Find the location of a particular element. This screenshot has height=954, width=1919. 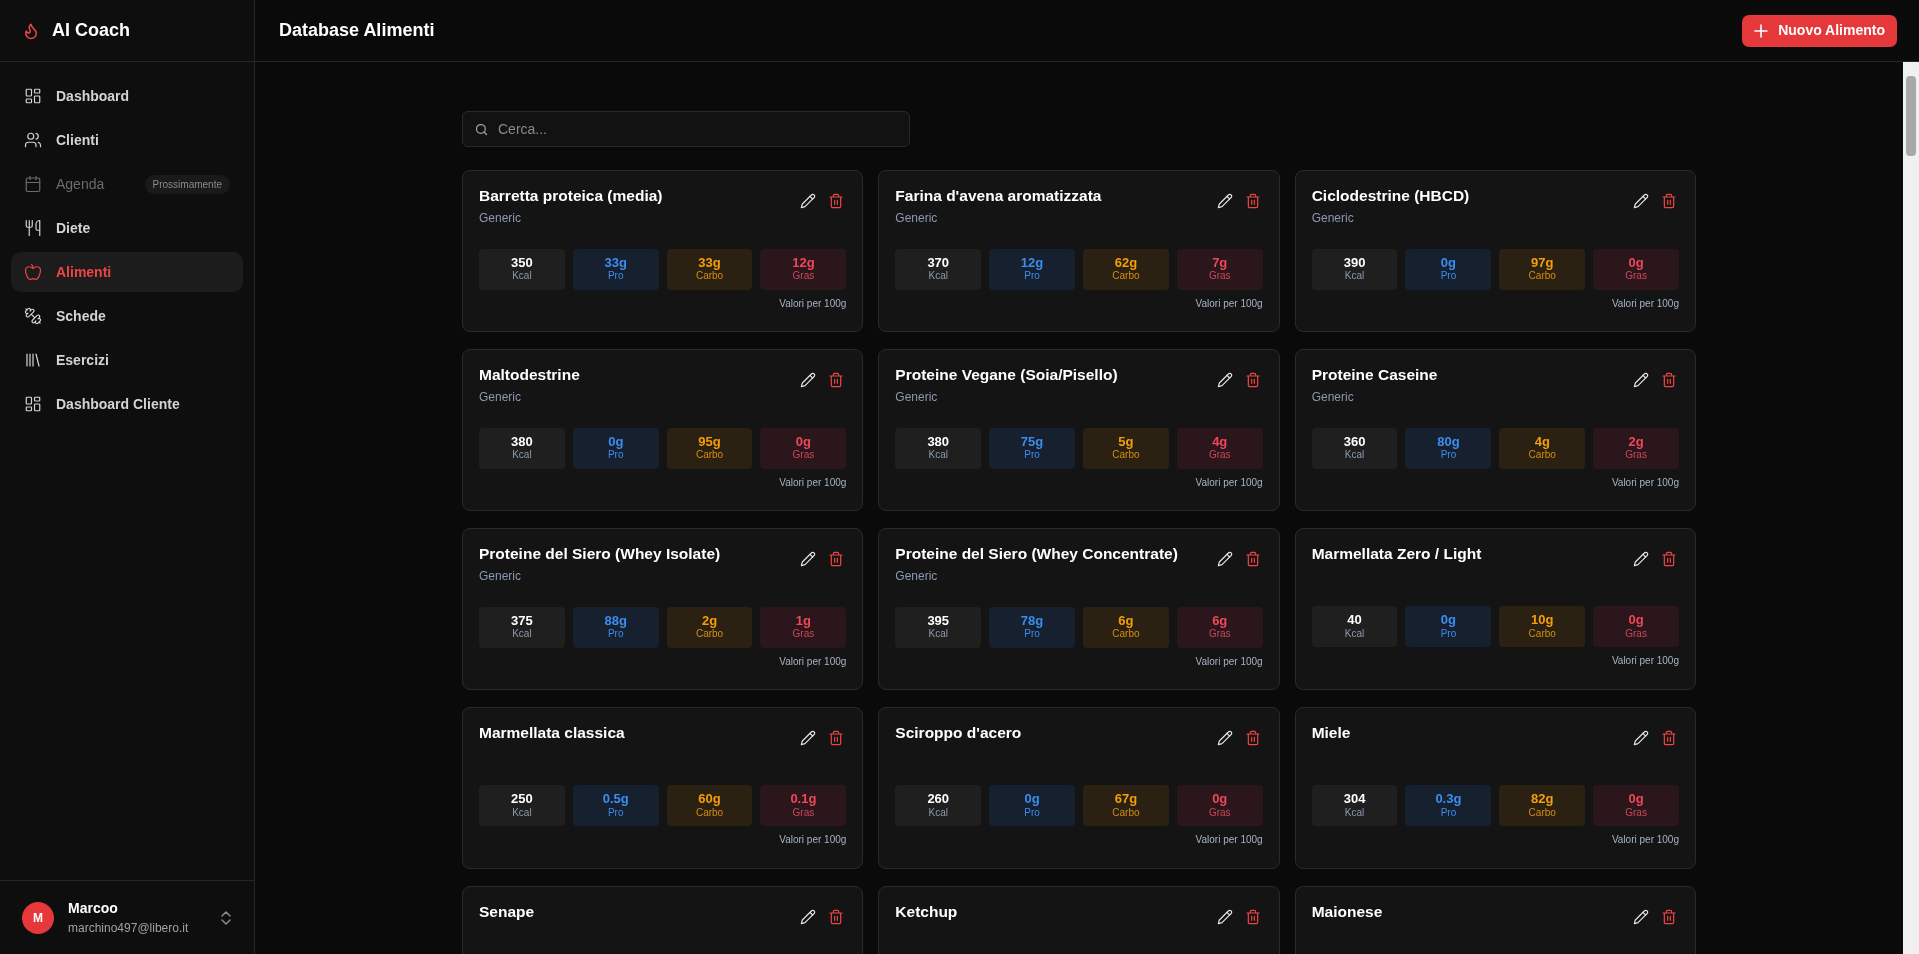

macro-value: 62g is located at coordinates (1126, 263).